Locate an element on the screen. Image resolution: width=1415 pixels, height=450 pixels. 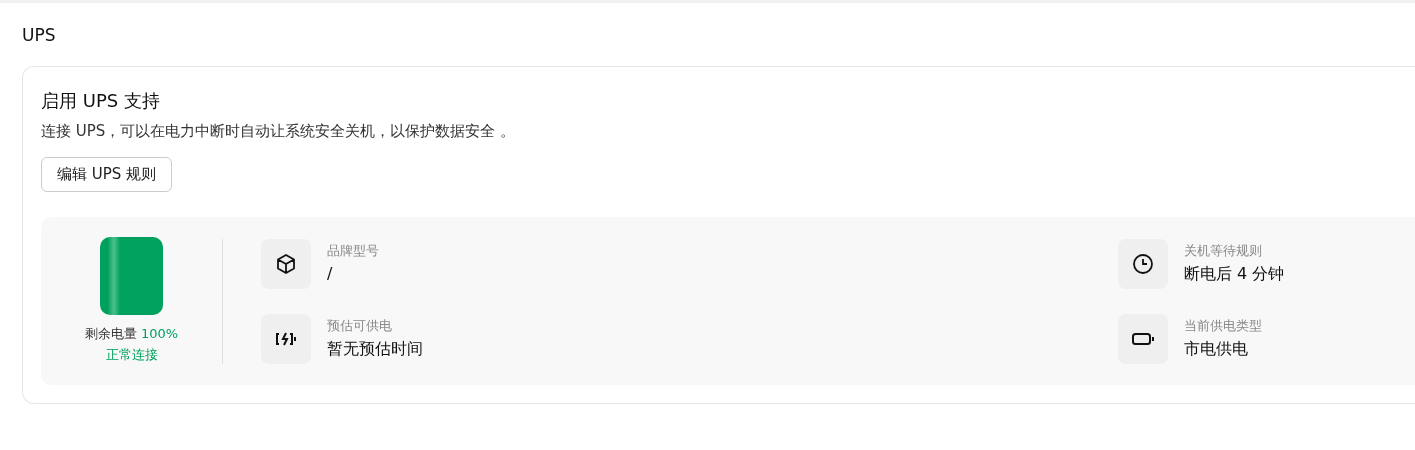
card-description: 连接 UPS，可以在电力中断时自动让系统安全关机，以保护数据安全 。 is located at coordinates (279, 131).